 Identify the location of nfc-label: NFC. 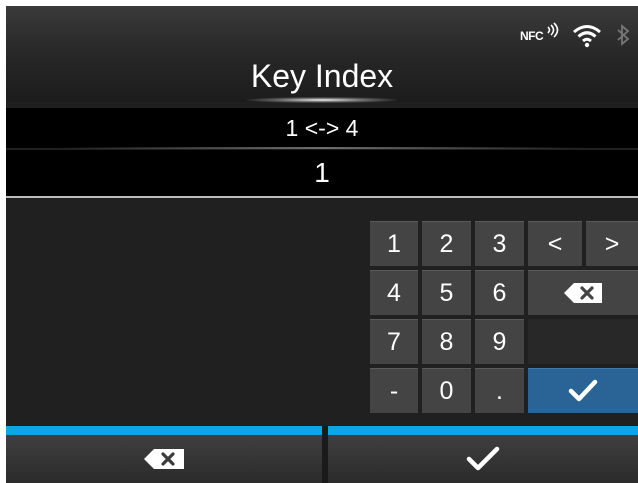
(532, 36).